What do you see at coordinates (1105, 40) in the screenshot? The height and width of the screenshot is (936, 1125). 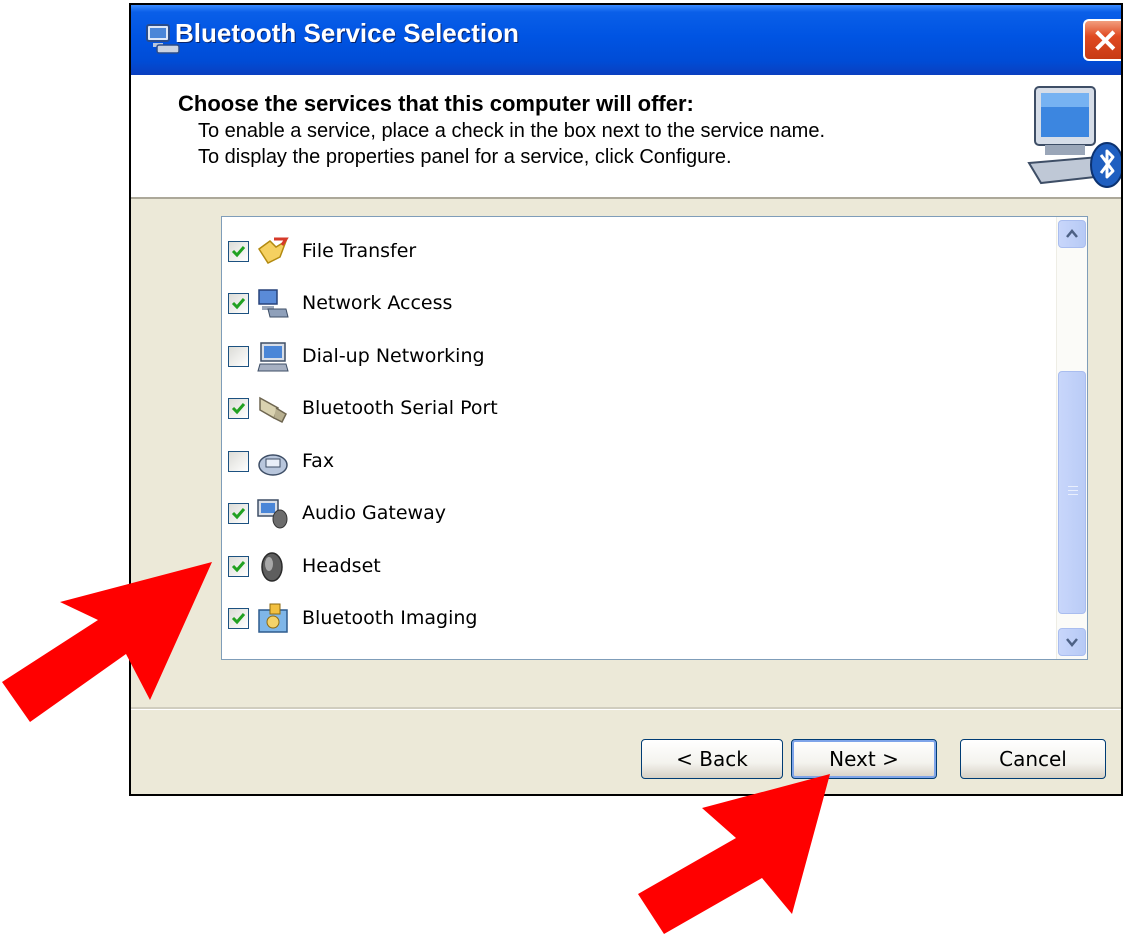 I see `close-icon: ×` at bounding box center [1105, 40].